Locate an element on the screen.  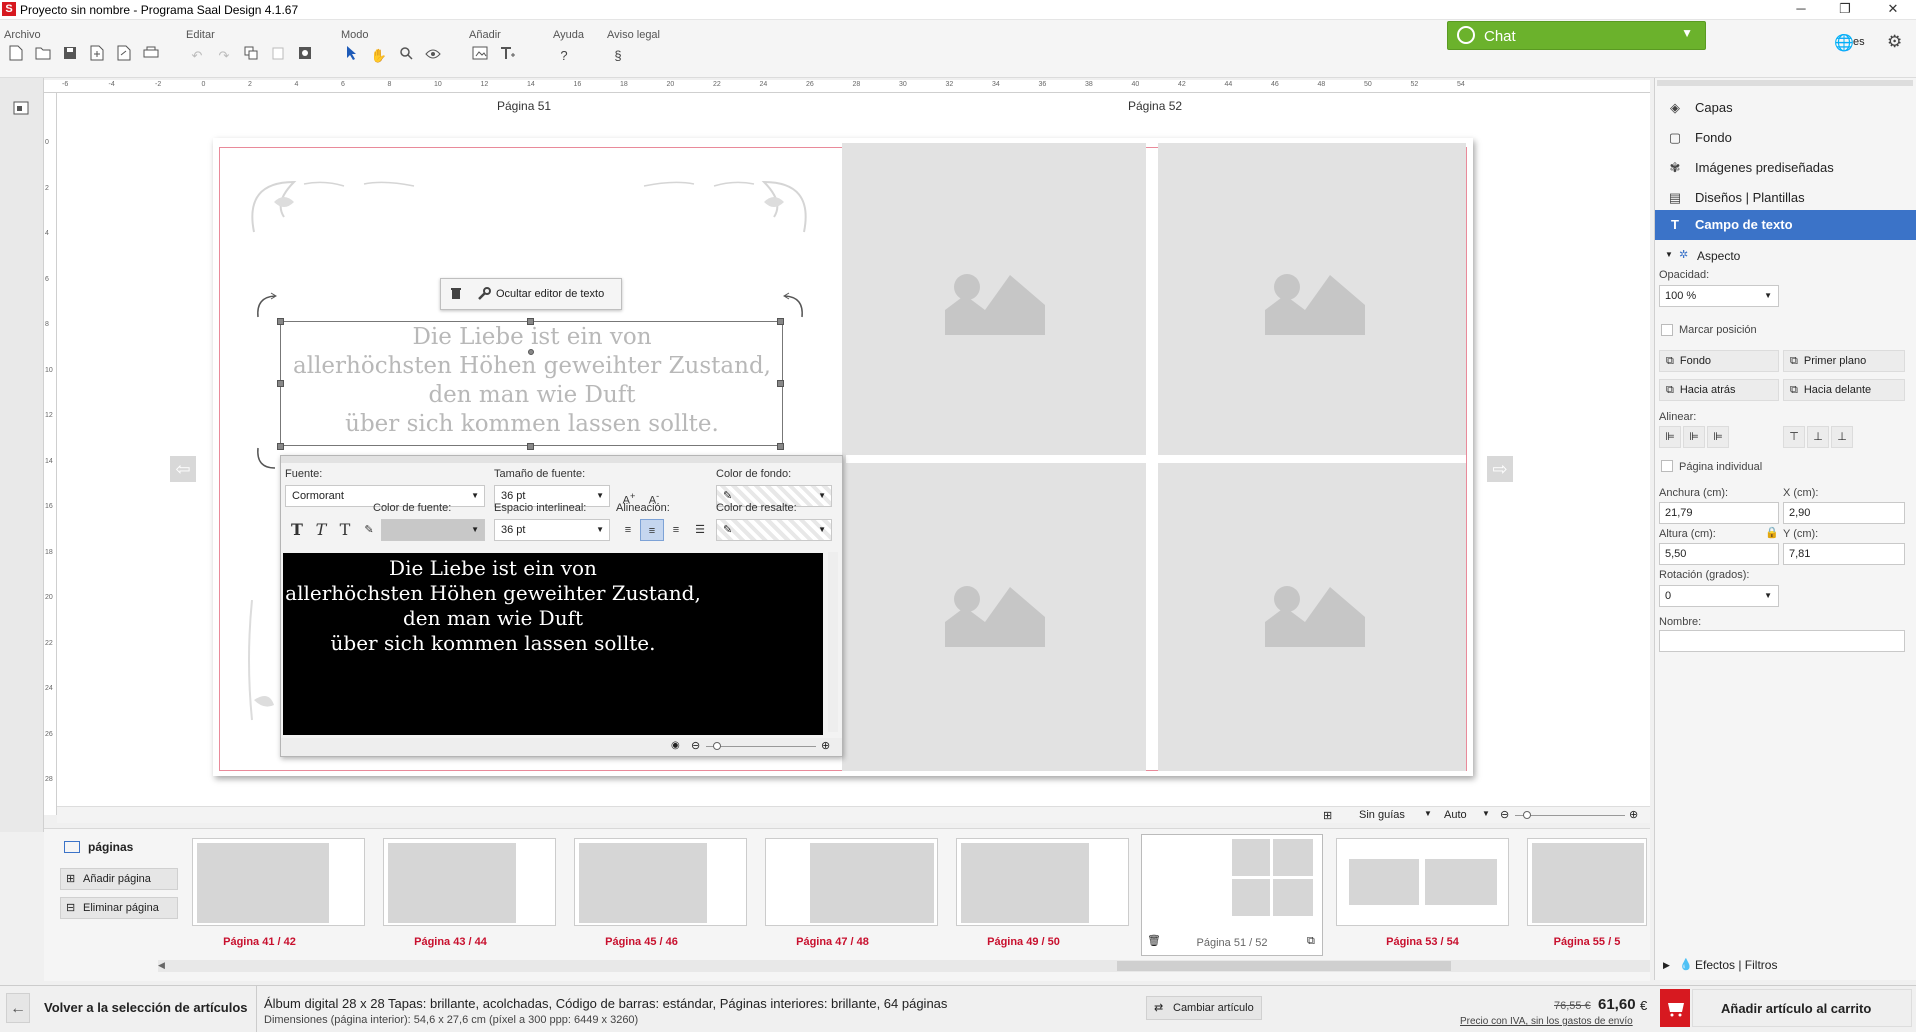
align-center-icon: ≡ is located at coordinates (652, 530).